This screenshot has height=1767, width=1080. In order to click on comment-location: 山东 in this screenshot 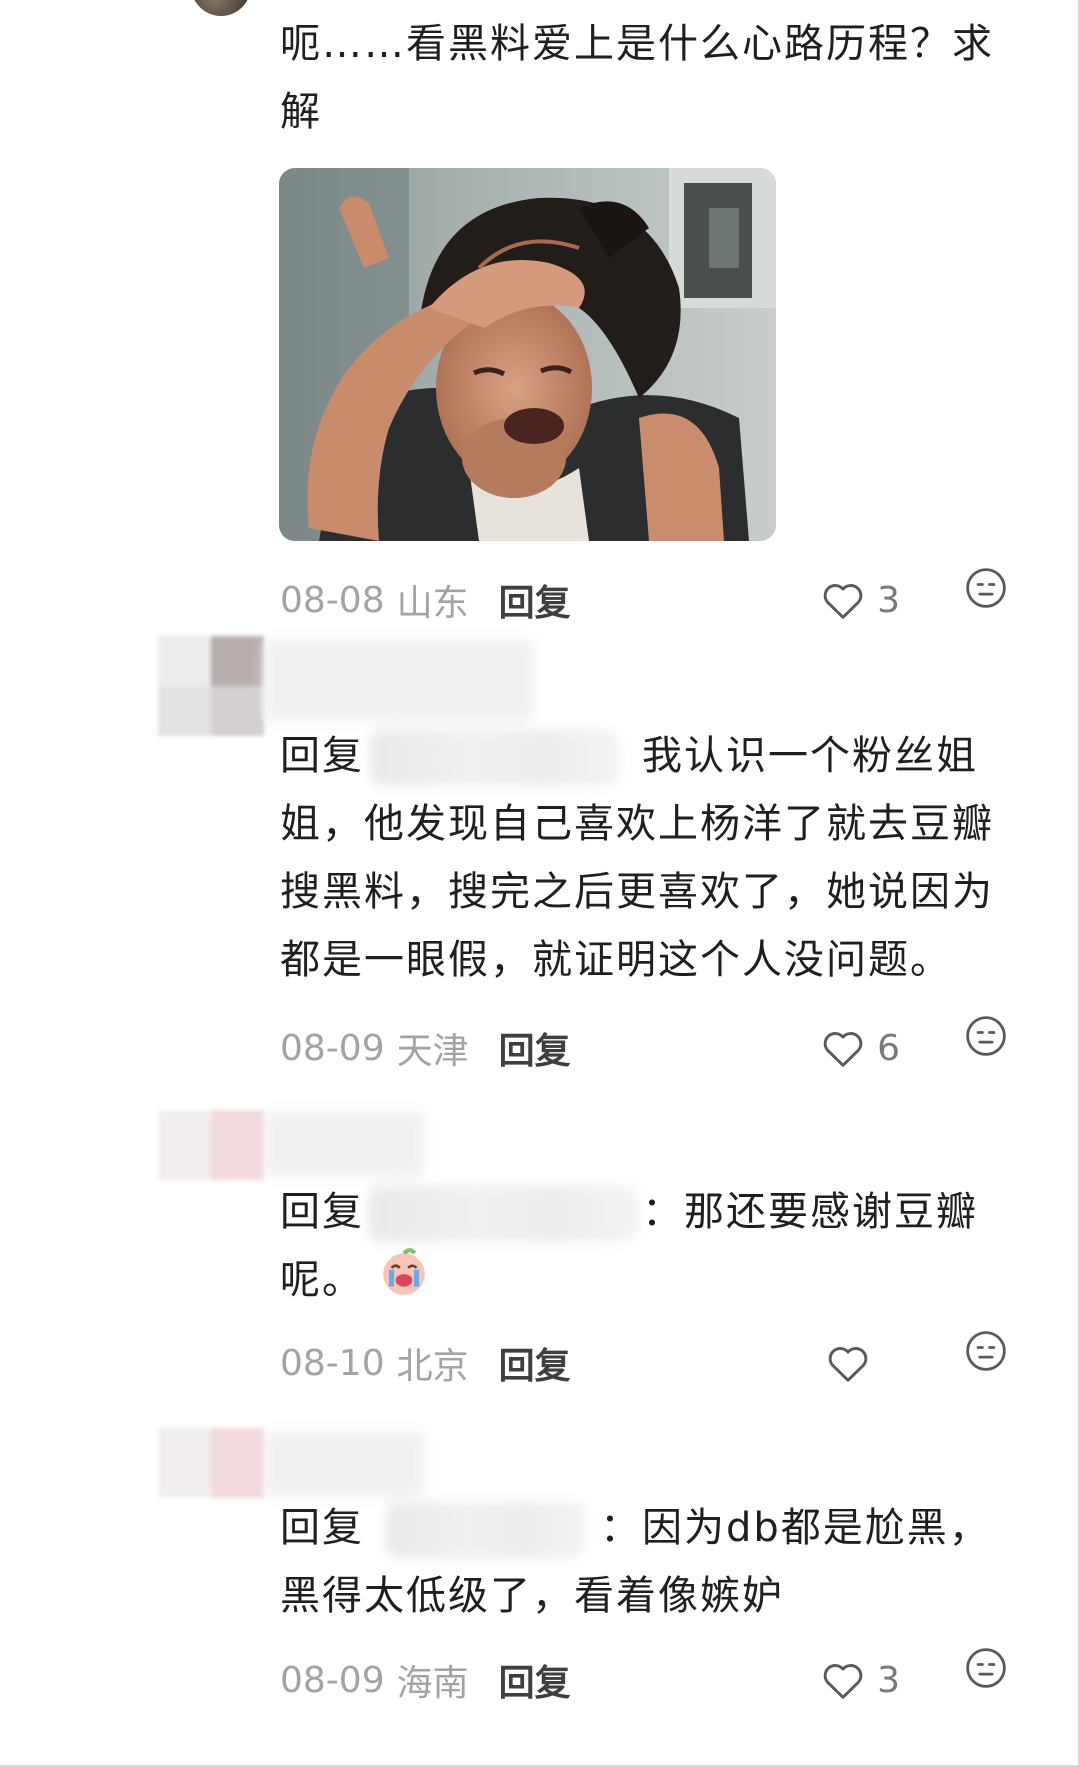, I will do `click(432, 603)`.